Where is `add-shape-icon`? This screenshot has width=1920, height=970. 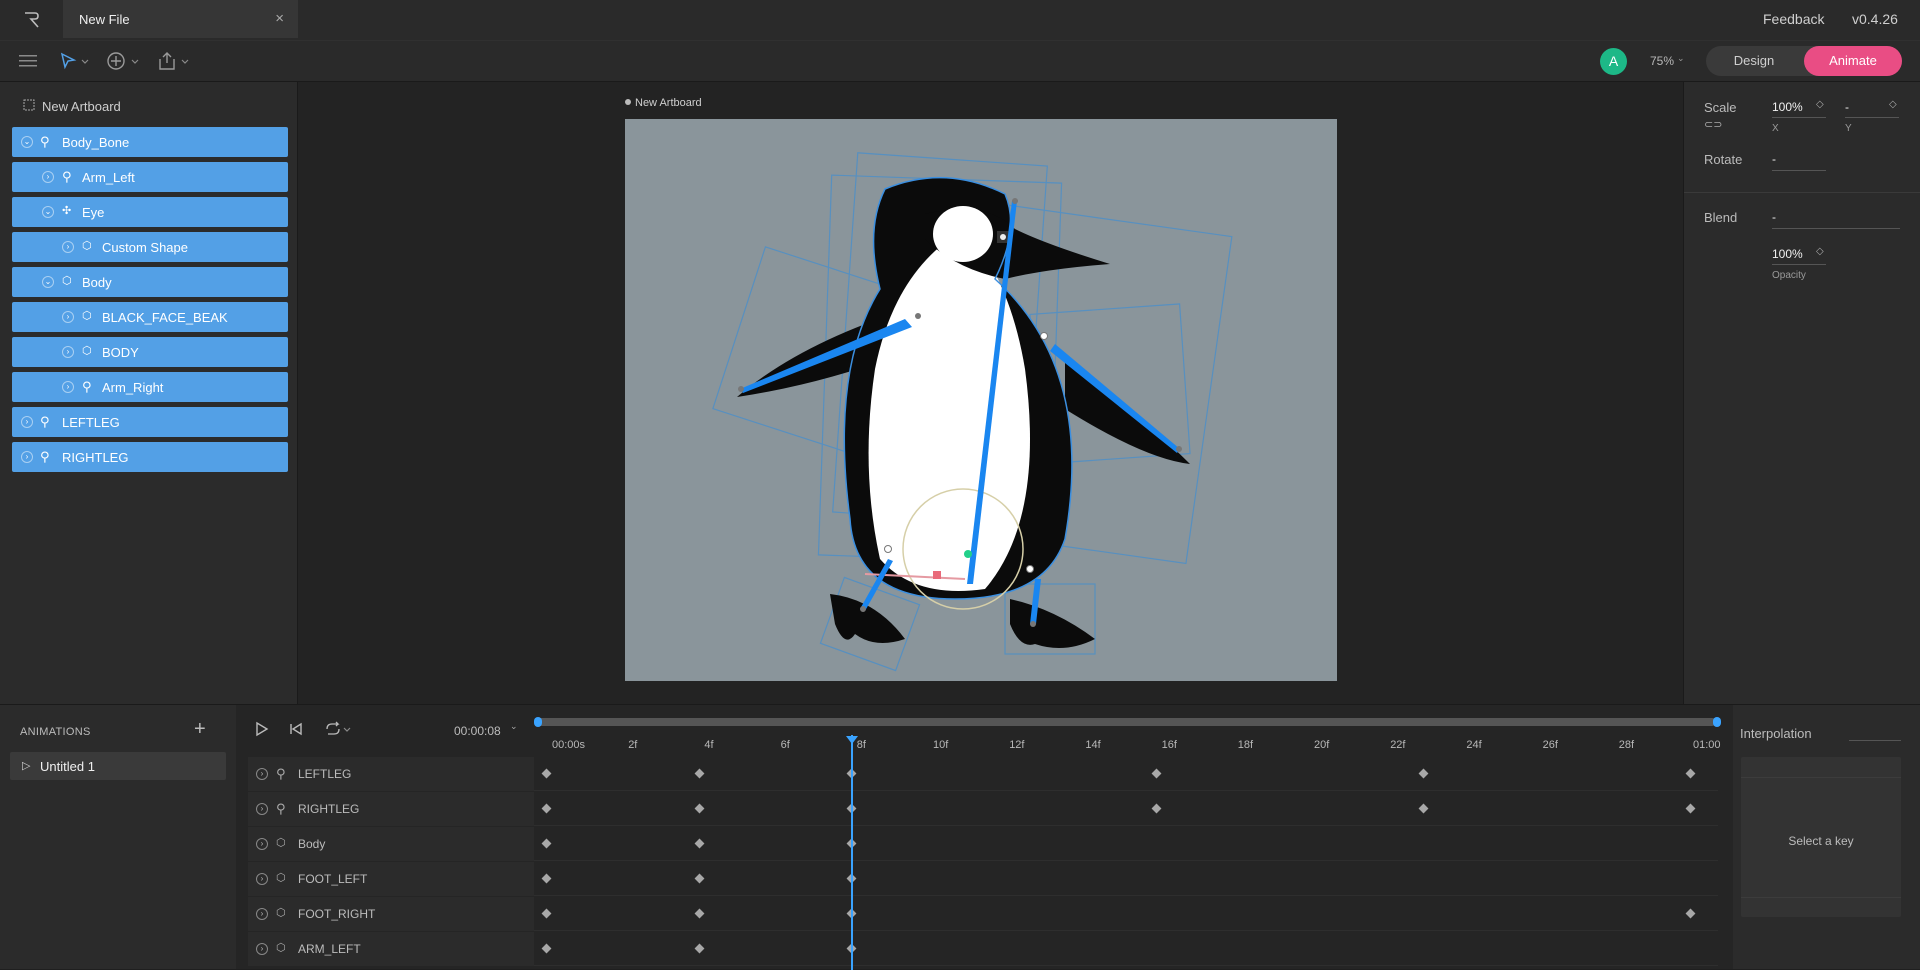
add-shape-icon is located at coordinates (124, 61).